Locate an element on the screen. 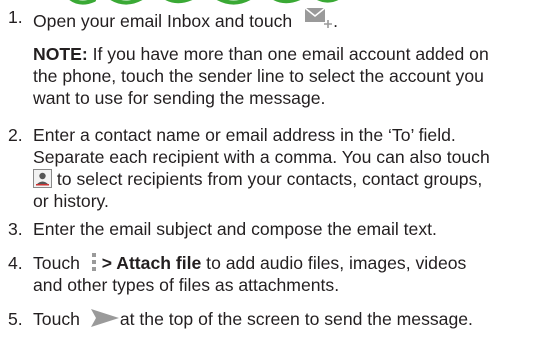  attach-file-label: > Attach file is located at coordinates (149, 263).